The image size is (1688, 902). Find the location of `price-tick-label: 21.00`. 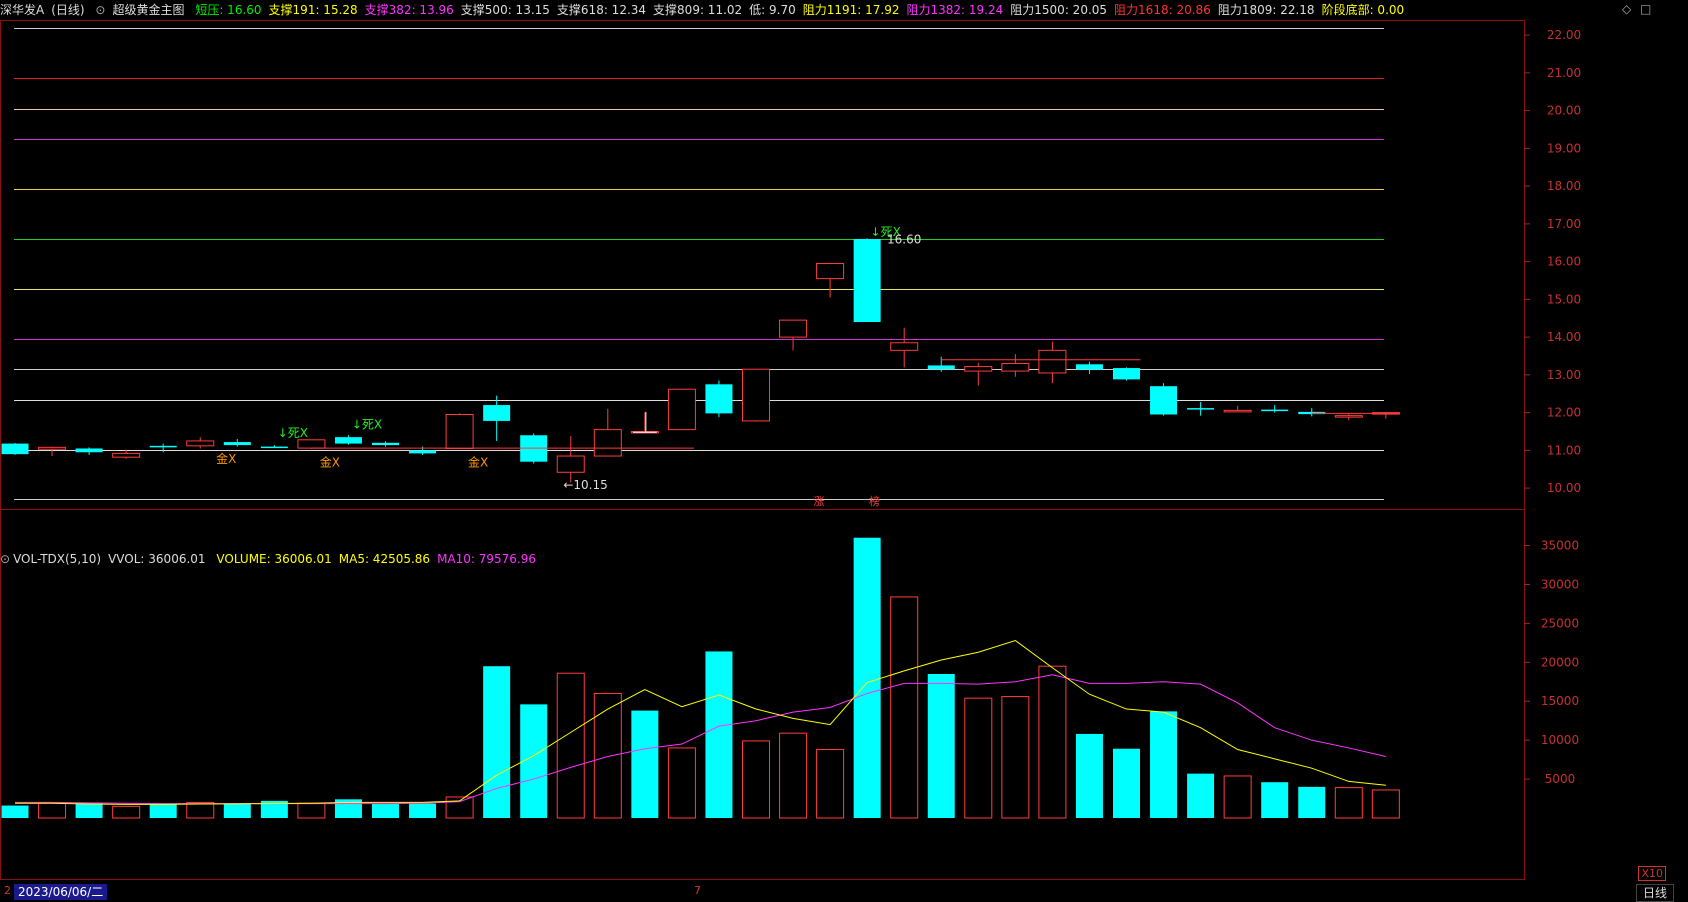

price-tick-label: 21.00 is located at coordinates (1564, 73).